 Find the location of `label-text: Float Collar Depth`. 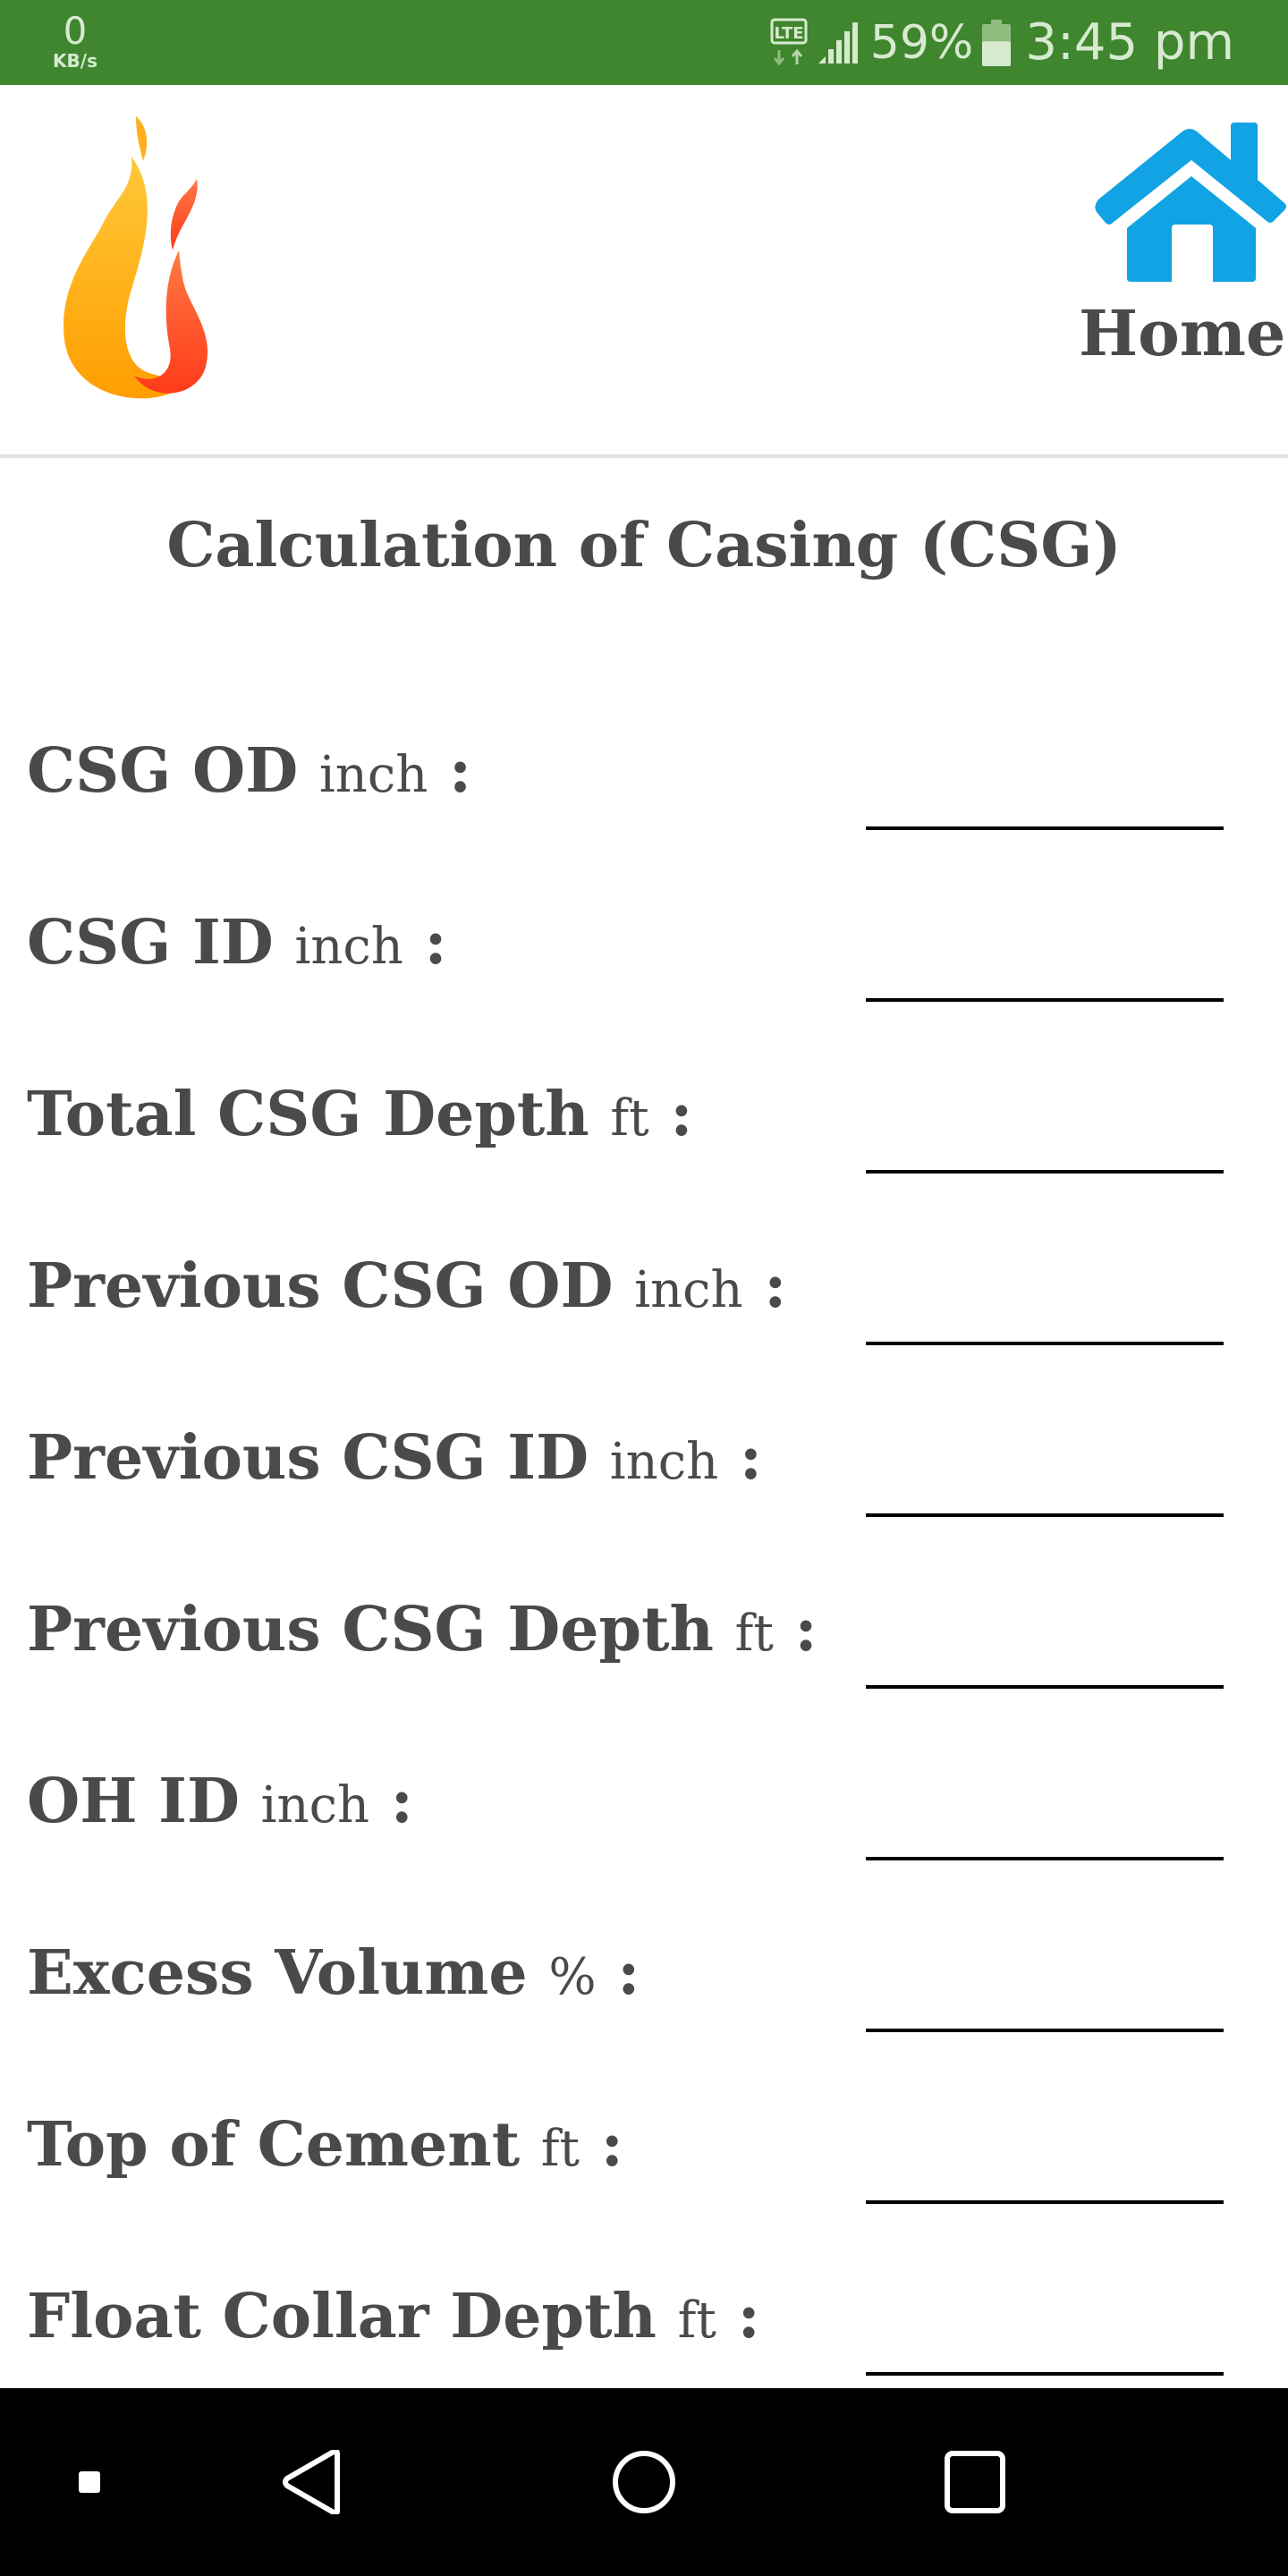

label-text: Float Collar Depth is located at coordinates (342, 2316).